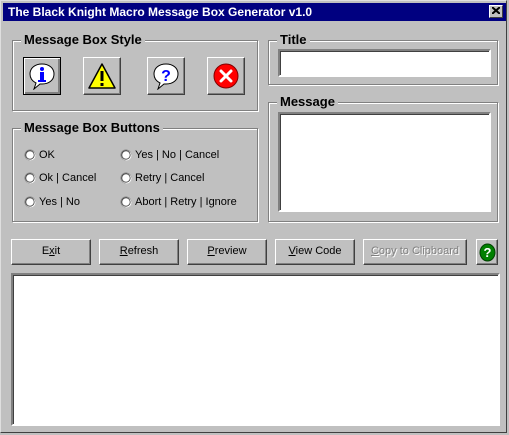 Image resolution: width=509 pixels, height=435 pixels. Describe the element at coordinates (51, 252) in the screenshot. I see `exit-button: Exit` at that location.